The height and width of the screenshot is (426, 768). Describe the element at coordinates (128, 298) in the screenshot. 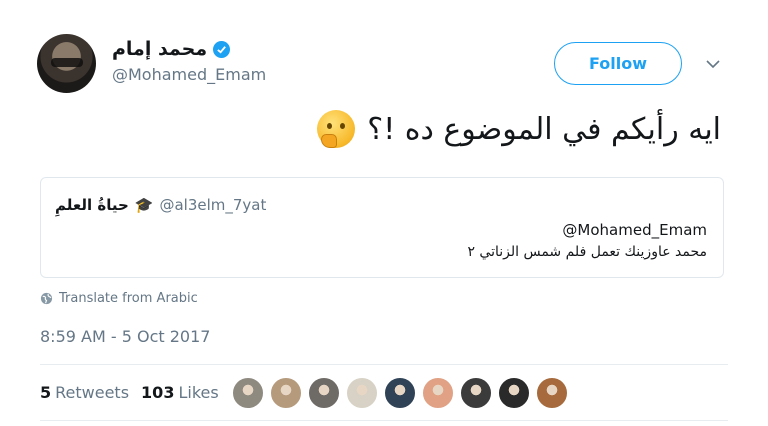

I see `translate-label: Translate from Arabic` at that location.